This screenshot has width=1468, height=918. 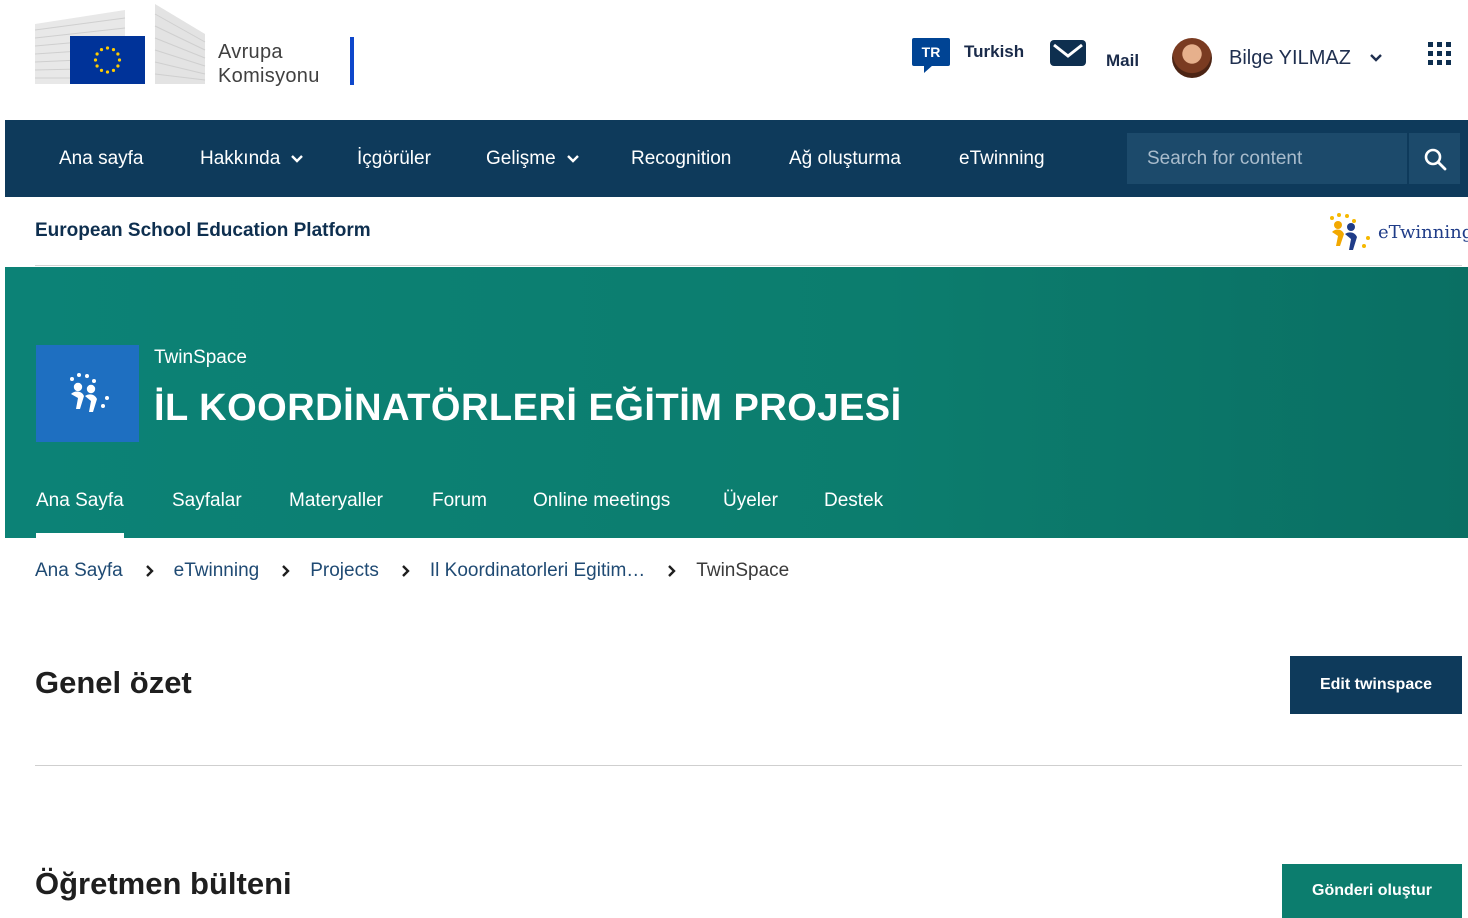 I want to click on search-button, so click(x=1434, y=158).